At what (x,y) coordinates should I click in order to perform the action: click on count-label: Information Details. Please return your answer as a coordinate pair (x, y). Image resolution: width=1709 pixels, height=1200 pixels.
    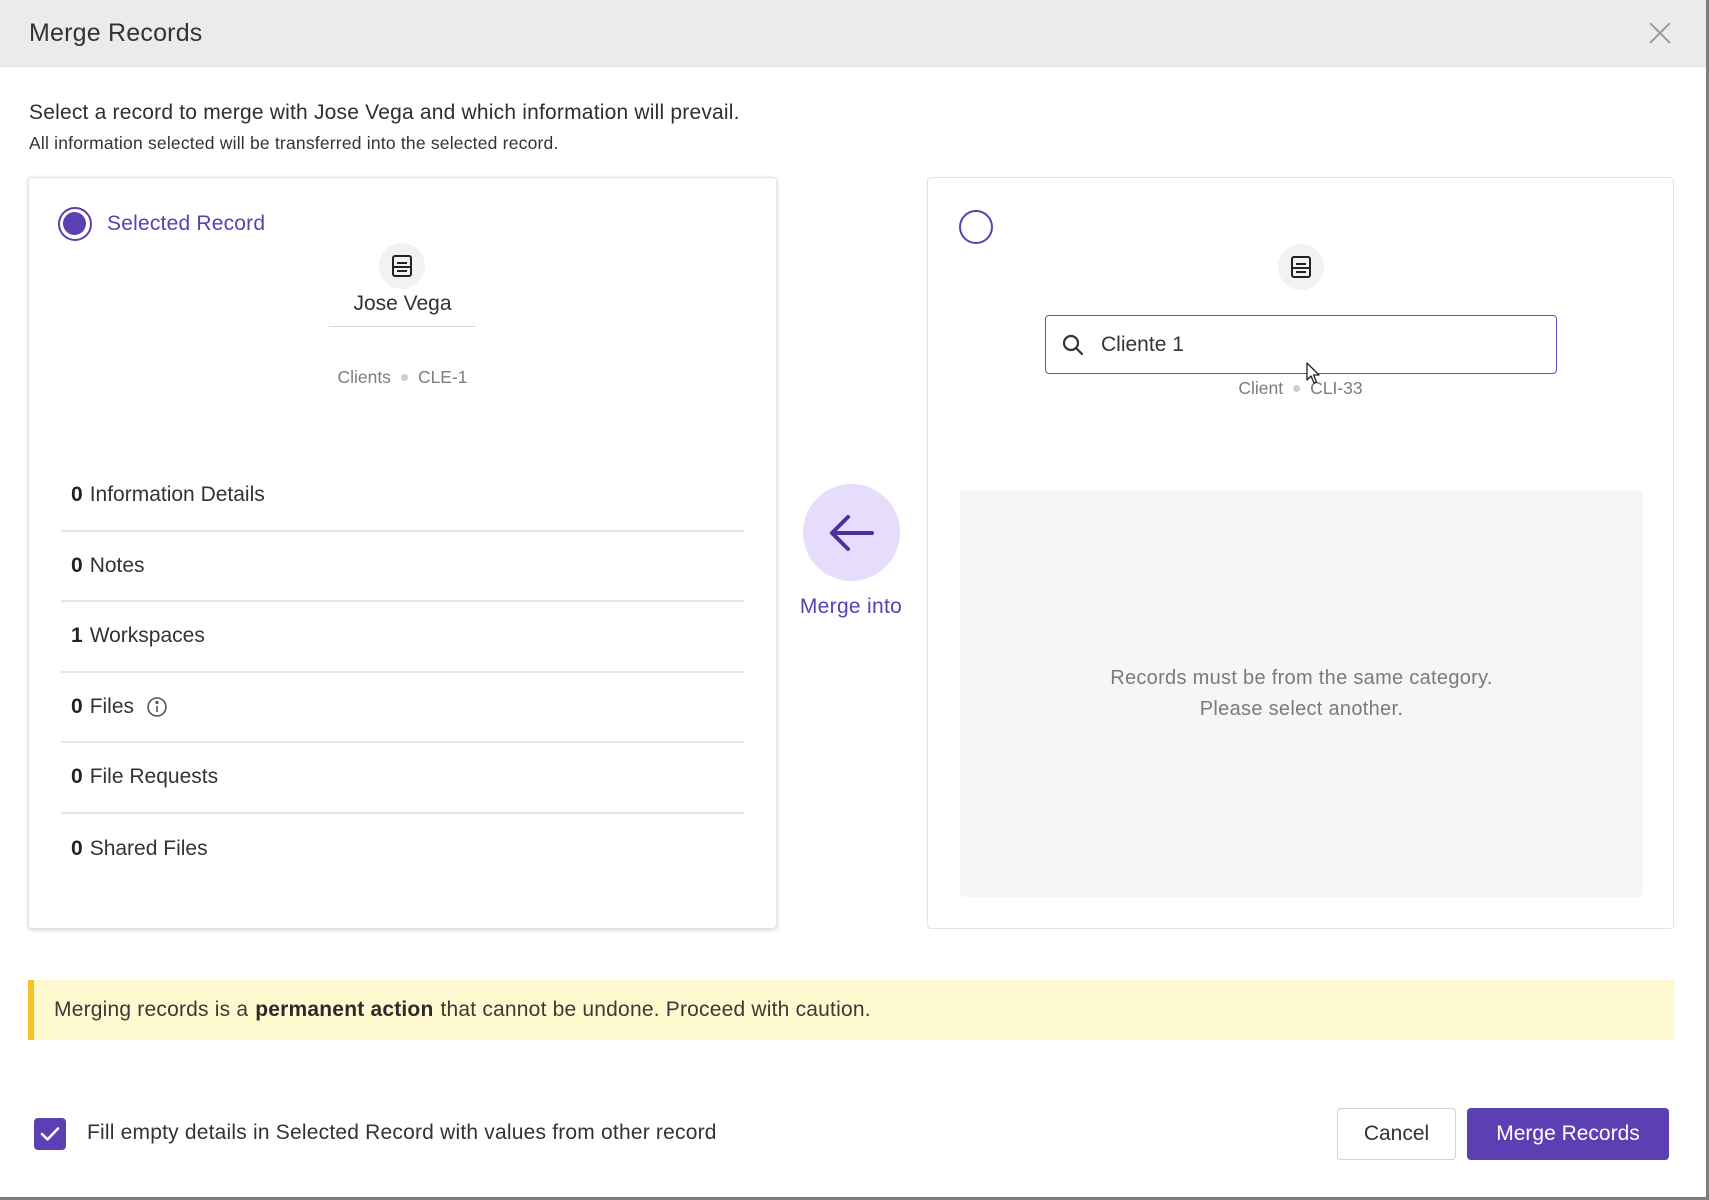
    Looking at the image, I should click on (177, 495).